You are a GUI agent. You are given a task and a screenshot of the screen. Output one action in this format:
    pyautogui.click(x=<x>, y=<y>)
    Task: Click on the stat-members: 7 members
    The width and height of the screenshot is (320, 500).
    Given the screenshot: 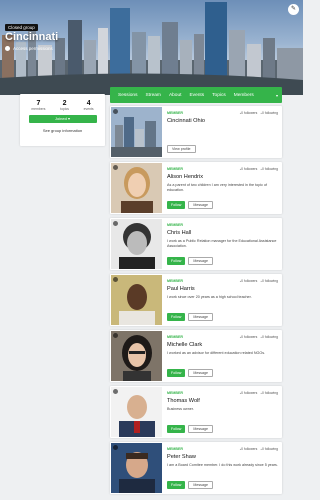 What is the action you would take?
    pyautogui.click(x=38, y=105)
    